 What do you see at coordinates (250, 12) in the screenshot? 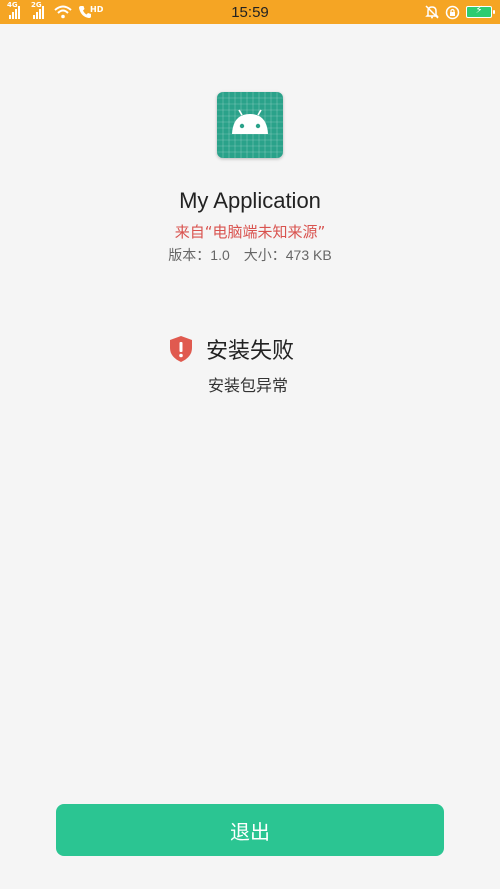
I see `status-bar: 4G 2G HD 15:59 ⚡` at bounding box center [250, 12].